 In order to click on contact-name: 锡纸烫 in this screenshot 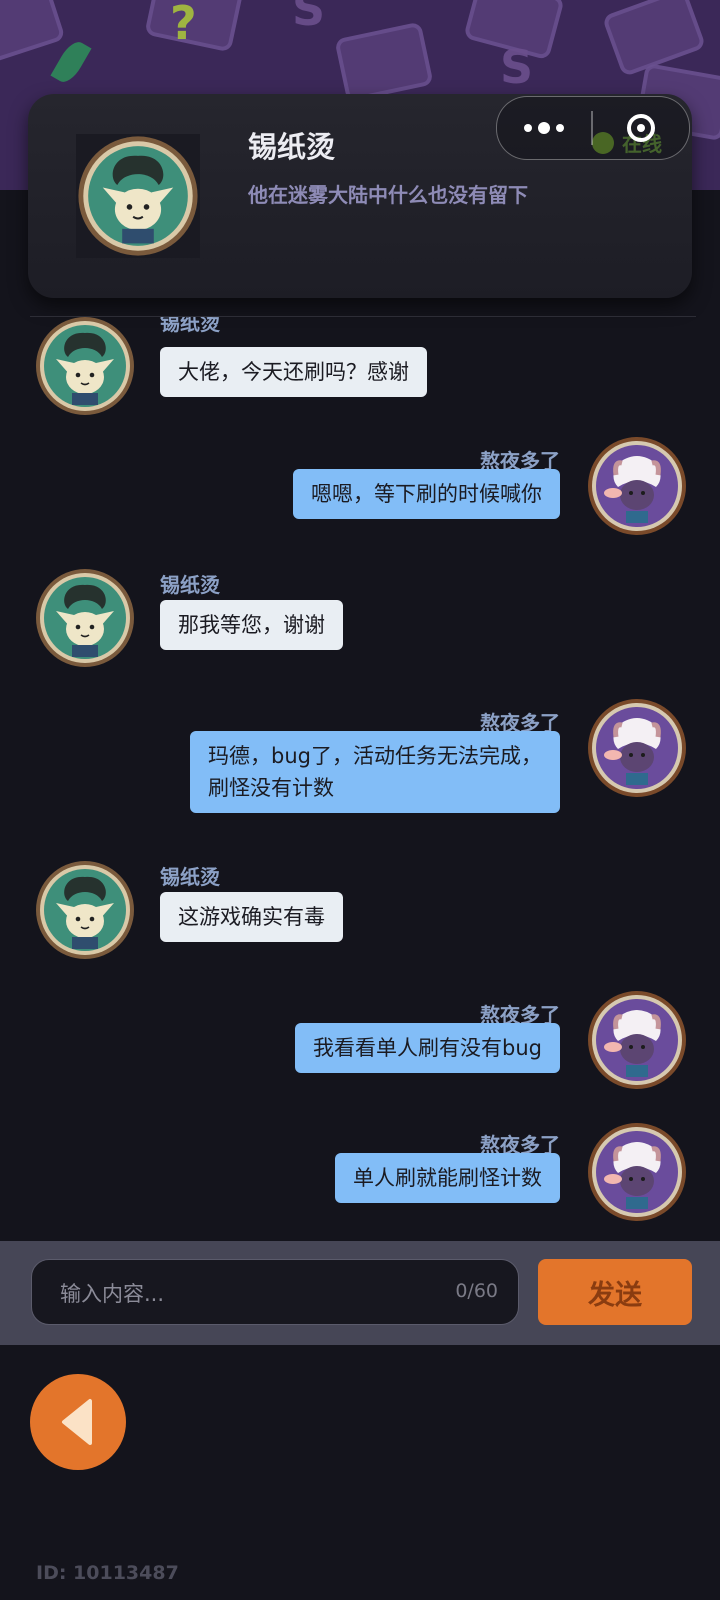, I will do `click(292, 147)`.